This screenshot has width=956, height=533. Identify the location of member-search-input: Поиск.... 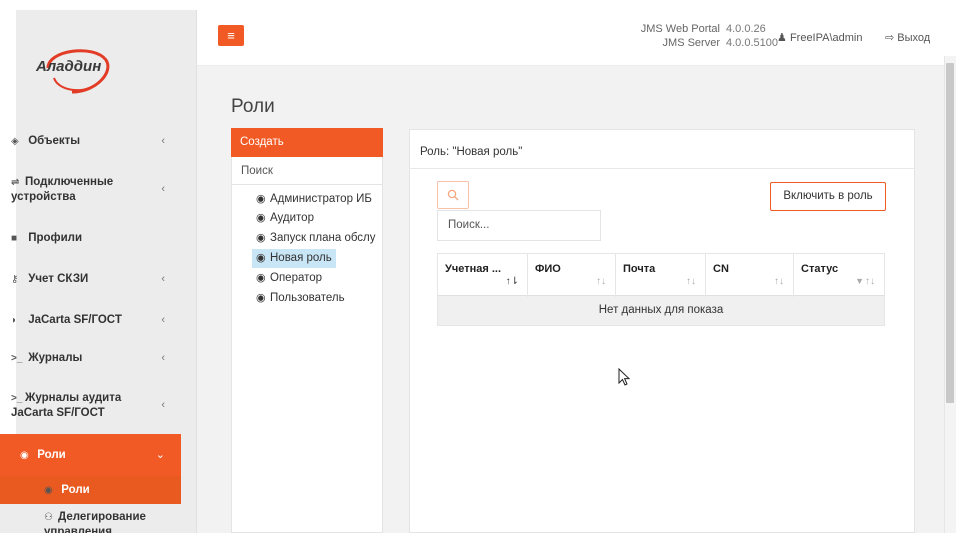
(519, 225).